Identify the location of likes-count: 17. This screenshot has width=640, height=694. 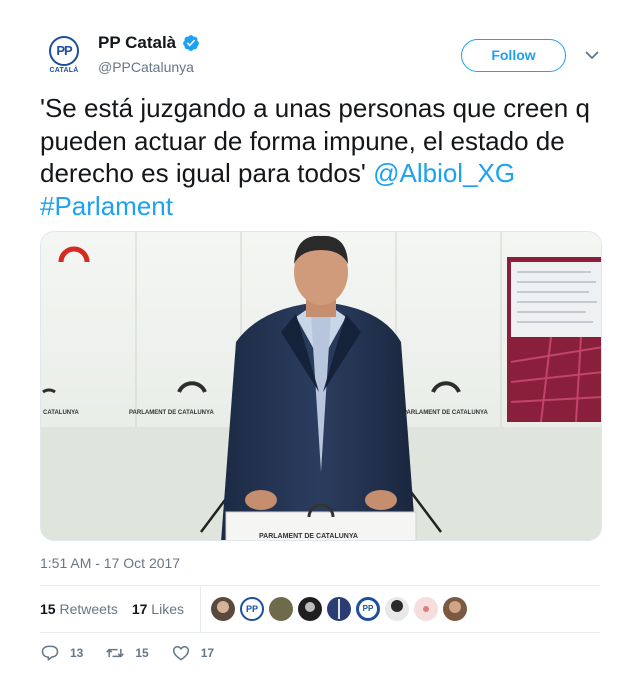
(139, 609).